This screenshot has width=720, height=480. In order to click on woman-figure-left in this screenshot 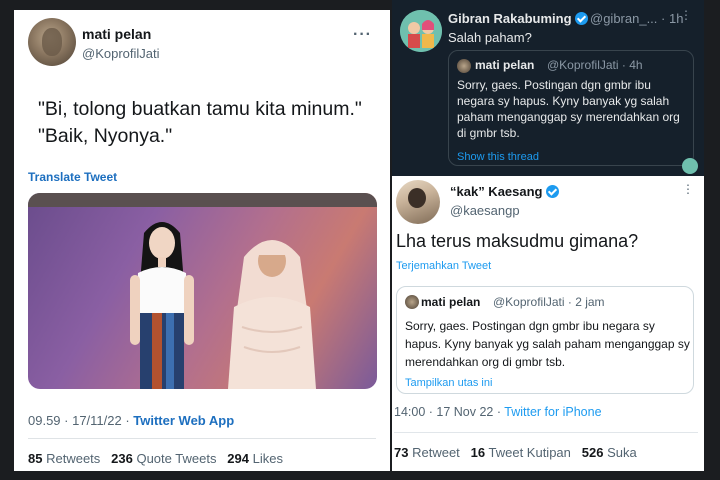, I will do `click(162, 305)`.